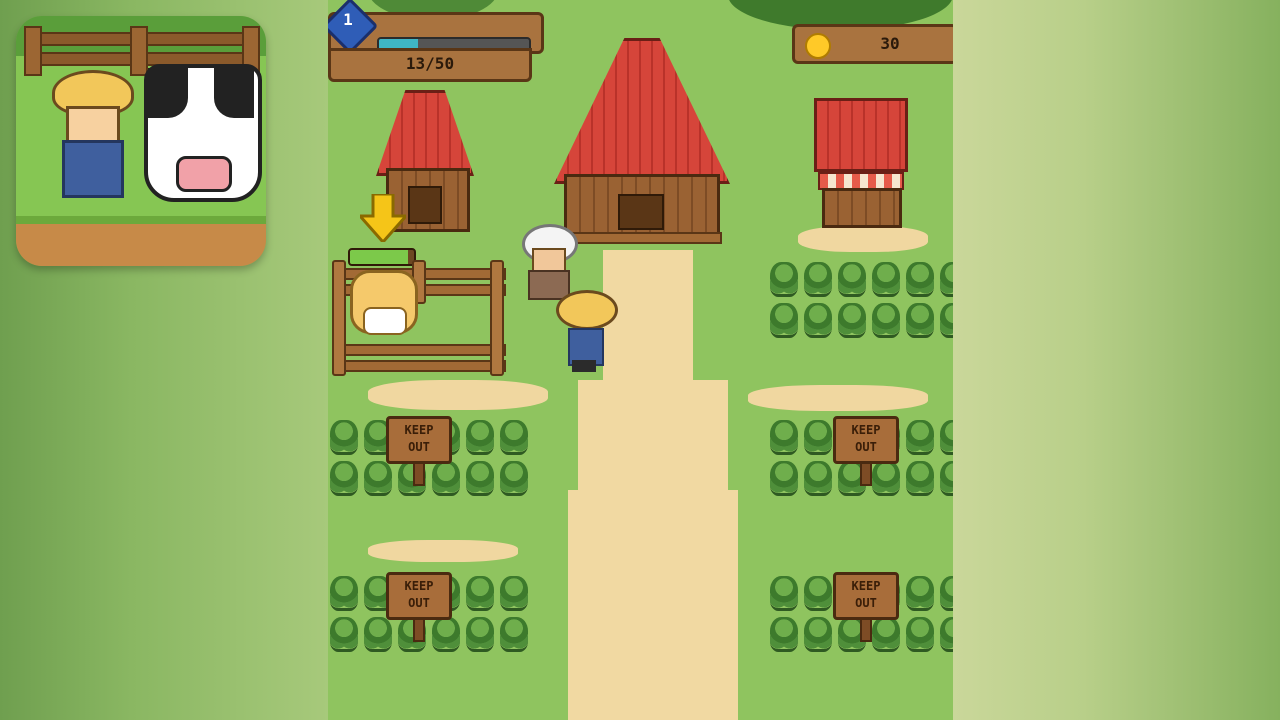 The width and height of the screenshot is (1280, 720). I want to click on app-icon, so click(141, 141).